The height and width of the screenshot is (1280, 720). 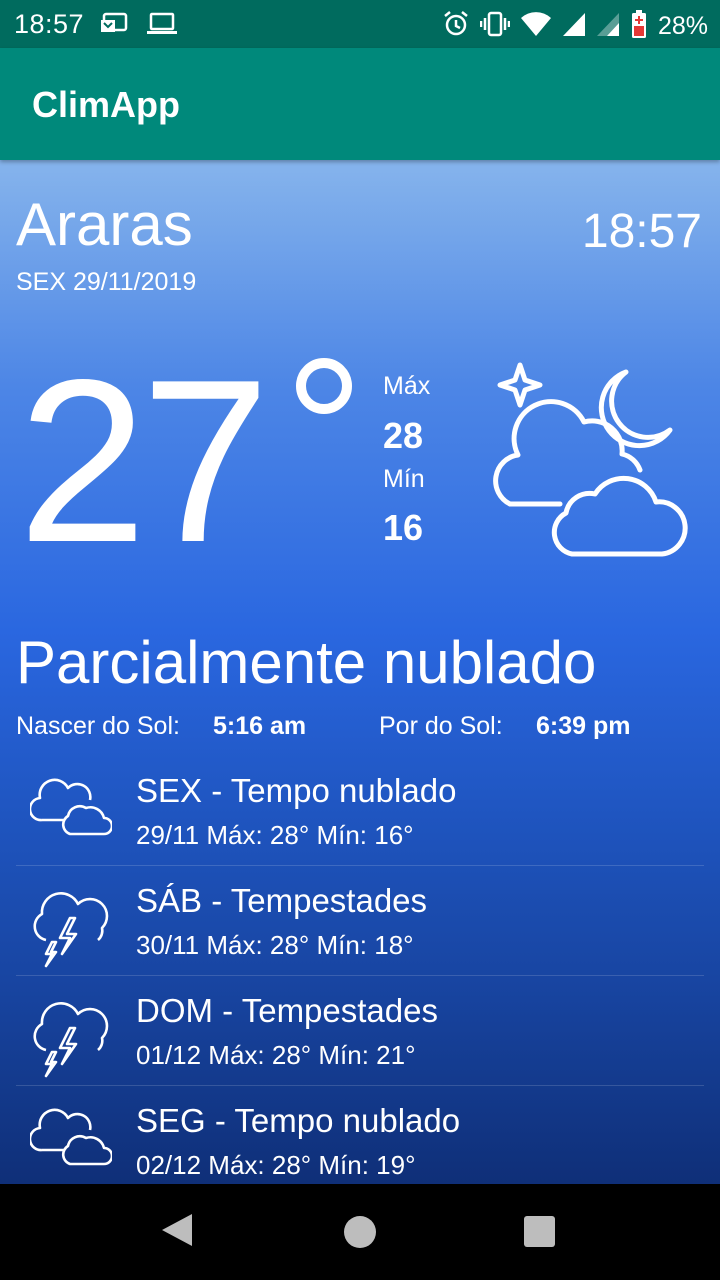 What do you see at coordinates (276, 1055) in the screenshot?
I see `forecast-detail: 01/12 Máx: 28° Mín: 21°` at bounding box center [276, 1055].